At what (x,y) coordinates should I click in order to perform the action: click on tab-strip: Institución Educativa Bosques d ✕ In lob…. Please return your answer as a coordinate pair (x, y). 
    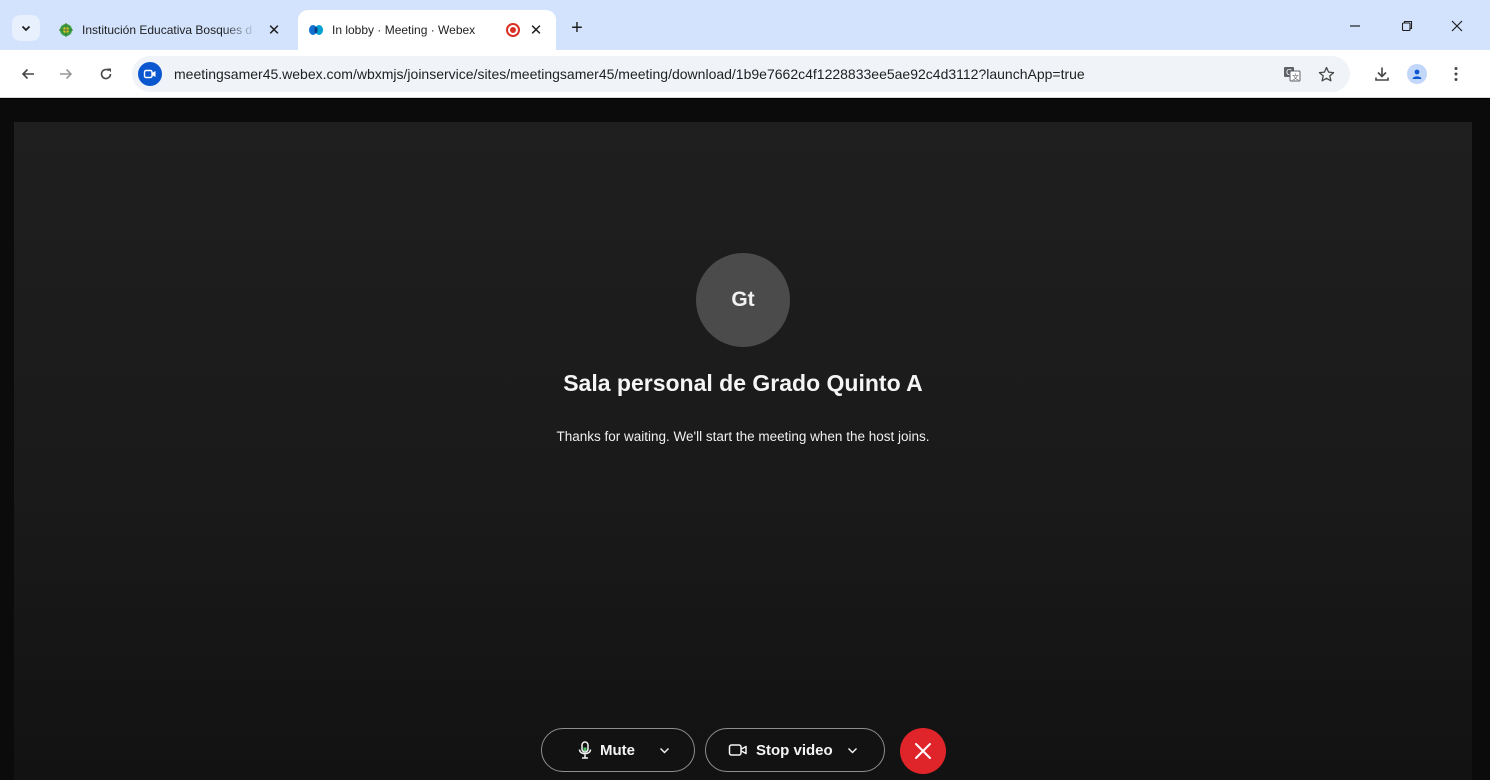
    Looking at the image, I should click on (745, 25).